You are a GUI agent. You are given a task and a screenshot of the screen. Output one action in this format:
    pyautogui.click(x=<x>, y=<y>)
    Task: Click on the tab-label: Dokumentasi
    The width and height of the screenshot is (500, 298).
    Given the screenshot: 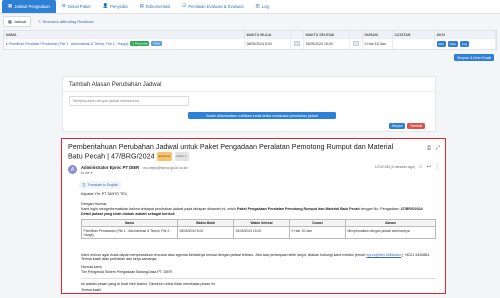 What is the action you would take?
    pyautogui.click(x=158, y=6)
    